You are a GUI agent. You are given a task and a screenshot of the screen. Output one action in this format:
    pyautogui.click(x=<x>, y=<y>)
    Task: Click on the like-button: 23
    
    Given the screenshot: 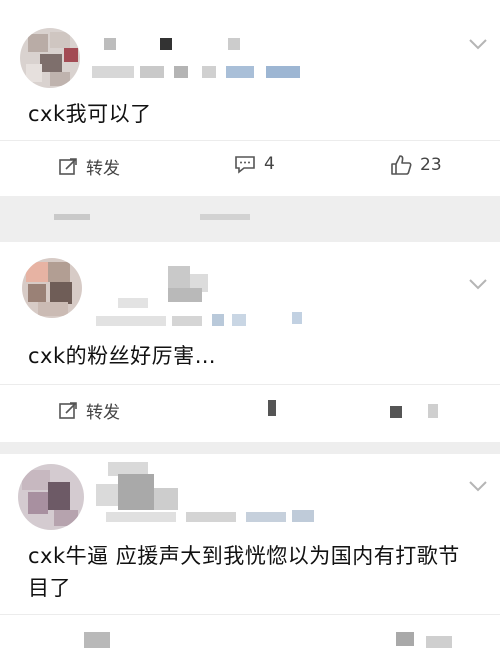 What is the action you would take?
    pyautogui.click(x=416, y=165)
    